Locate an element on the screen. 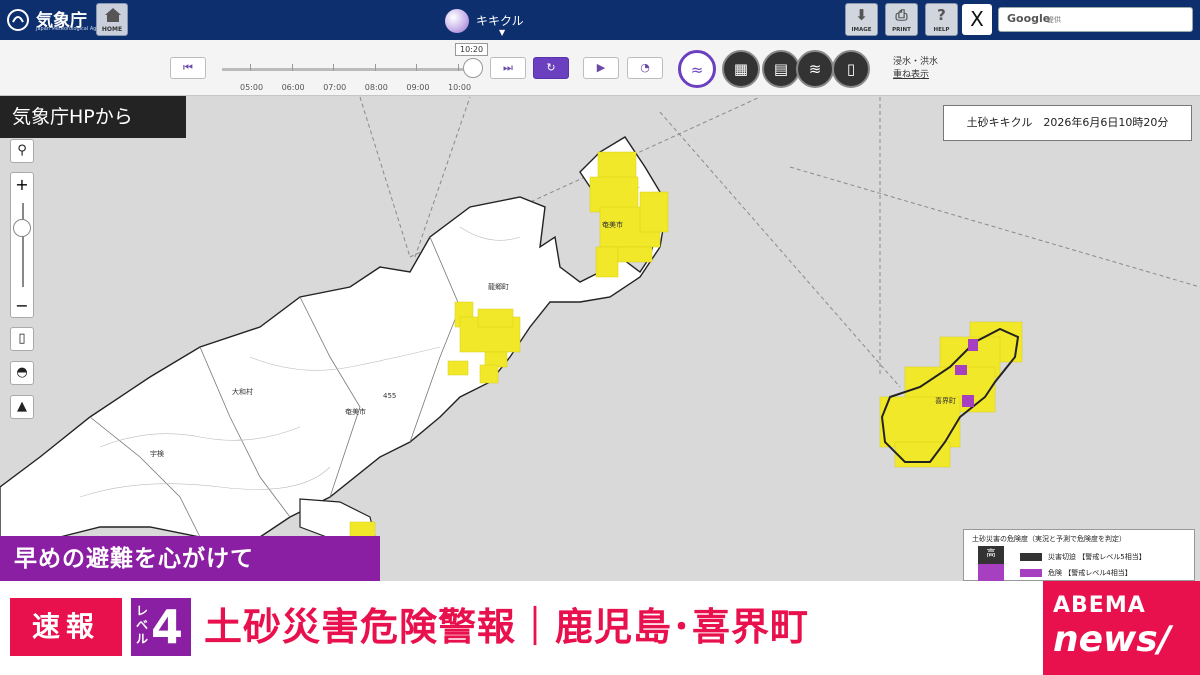 Image resolution: width=1200 pixels, height=675 pixels. skip-end-icon: ⏭ is located at coordinates (508, 67).